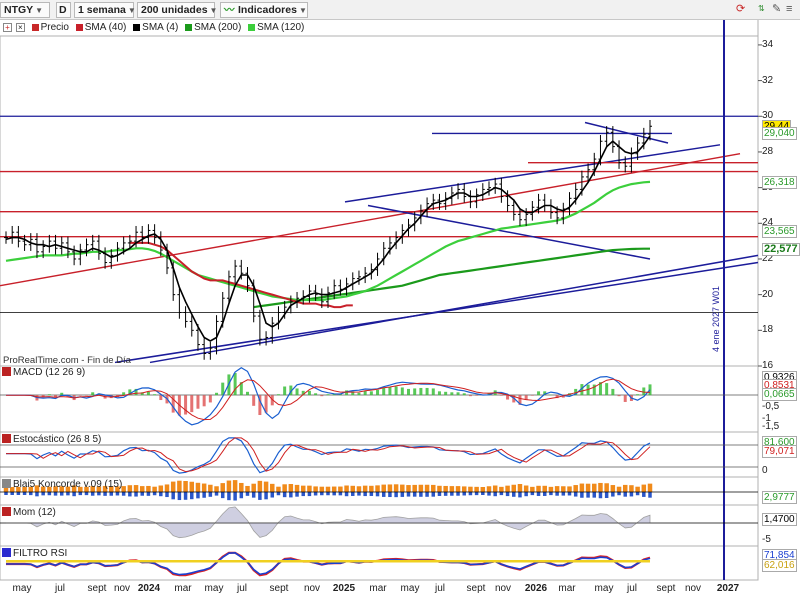  What do you see at coordinates (779, 182) in the screenshot?
I see `price-label: 26,318` at bounding box center [779, 182].